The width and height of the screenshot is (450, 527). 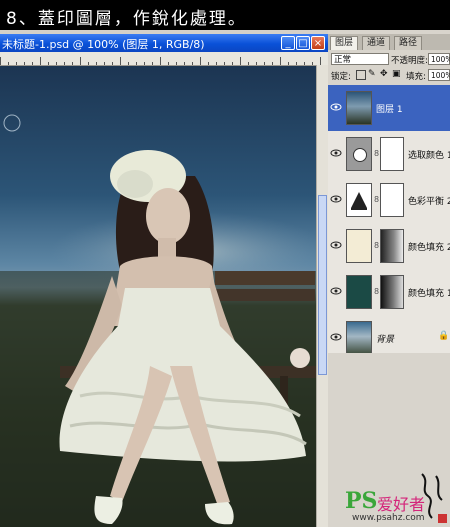 What do you see at coordinates (168, 216) in the screenshot?
I see `face` at bounding box center [168, 216].